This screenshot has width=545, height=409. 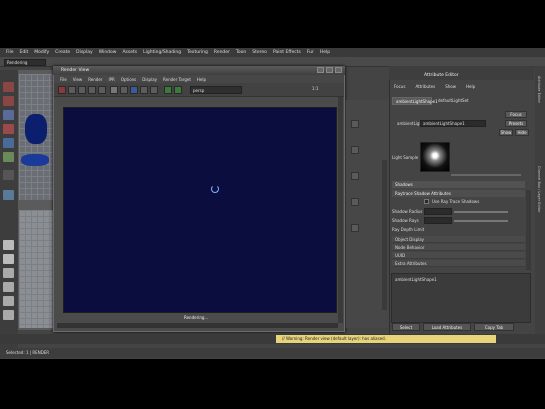 I want to click on alpha-channel-icon, so click(x=124, y=90).